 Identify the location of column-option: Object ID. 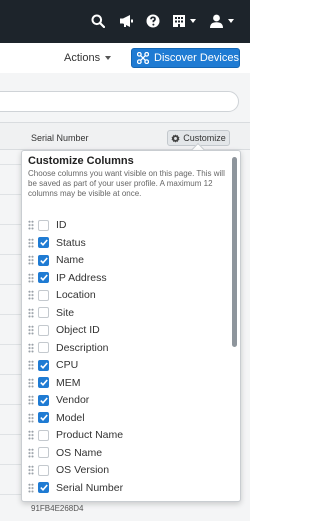
(128, 330).